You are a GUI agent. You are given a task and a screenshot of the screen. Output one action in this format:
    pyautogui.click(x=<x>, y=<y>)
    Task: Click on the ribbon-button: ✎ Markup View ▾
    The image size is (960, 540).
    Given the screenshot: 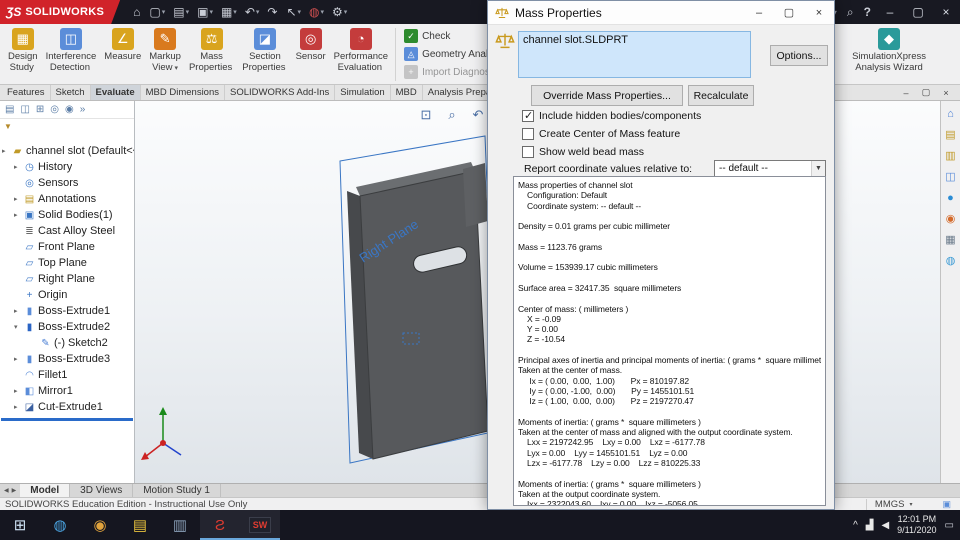 What is the action you would take?
    pyautogui.click(x=165, y=54)
    